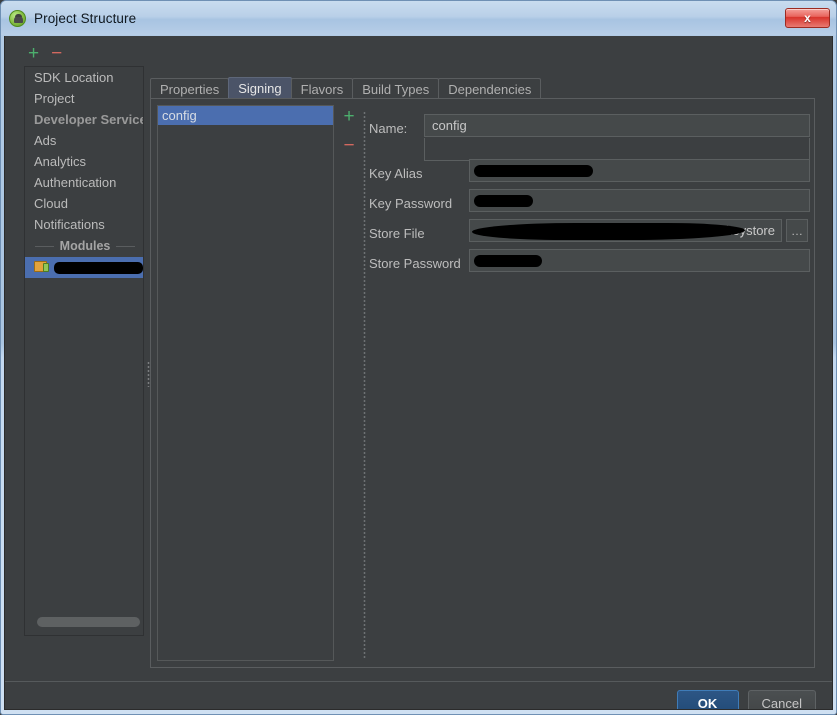 The height and width of the screenshot is (715, 837). I want to click on key-password-row: Key Password, so click(410, 203).